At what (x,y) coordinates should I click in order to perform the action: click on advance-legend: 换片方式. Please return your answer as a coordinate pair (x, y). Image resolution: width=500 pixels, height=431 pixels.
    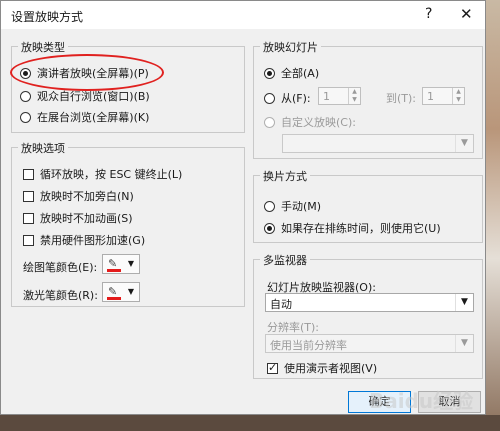
    Looking at the image, I should click on (285, 176).